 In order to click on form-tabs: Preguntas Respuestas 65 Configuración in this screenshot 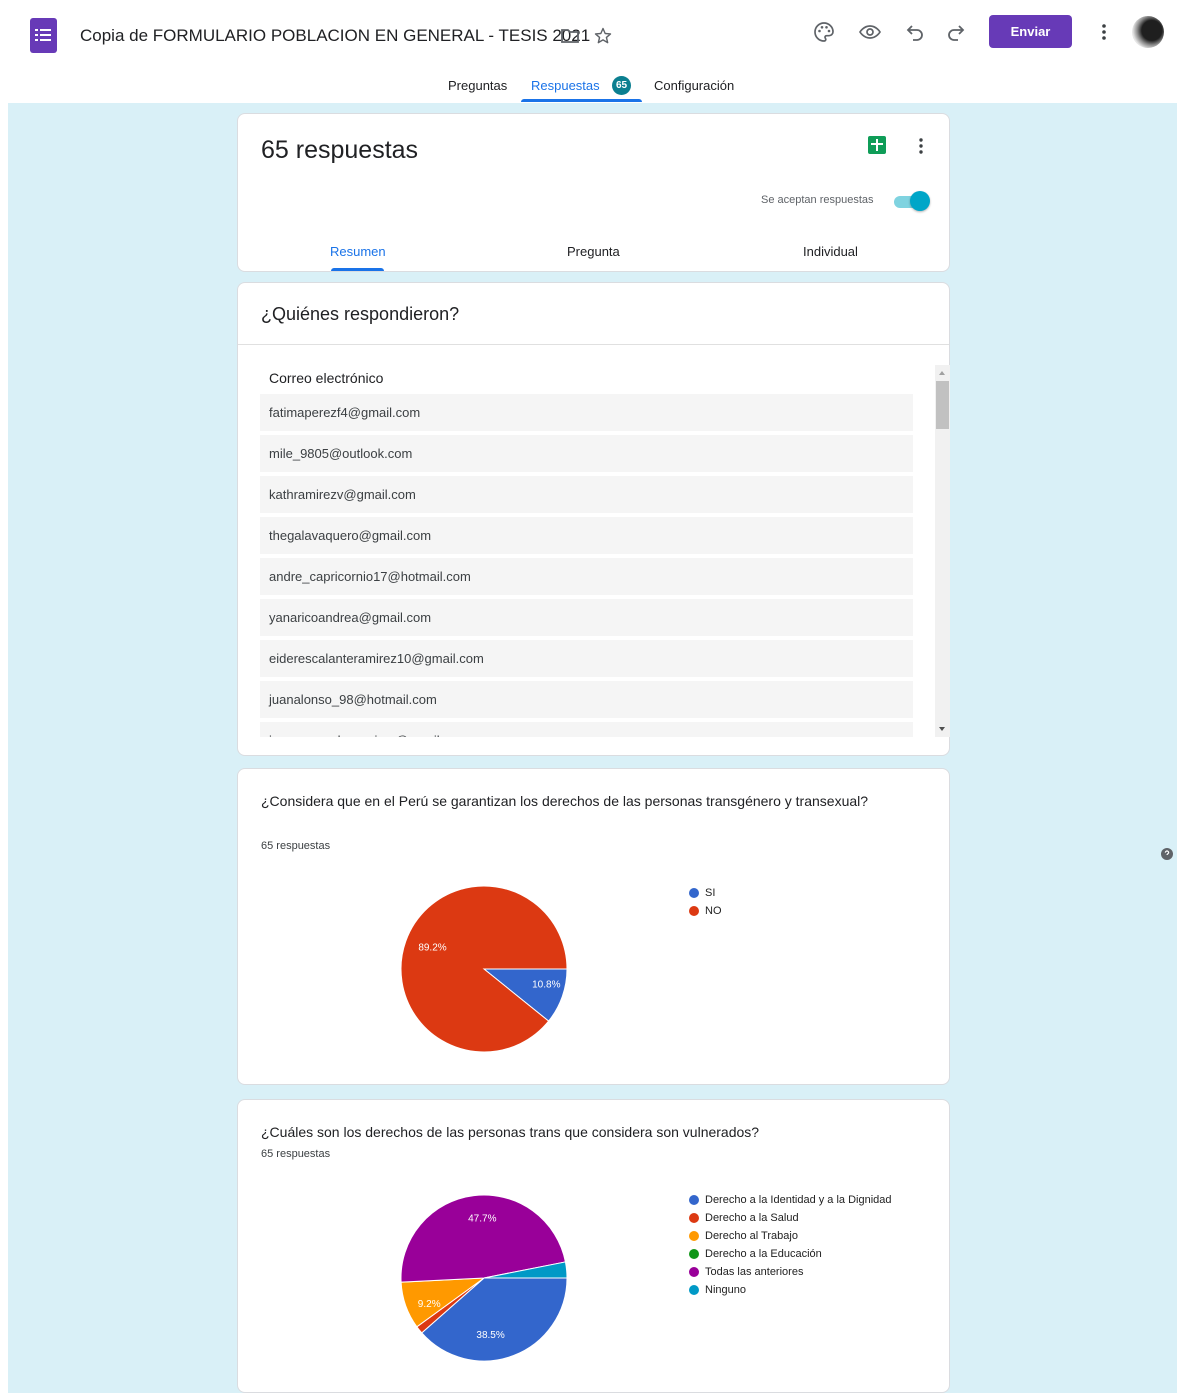, I will do `click(588, 86)`.